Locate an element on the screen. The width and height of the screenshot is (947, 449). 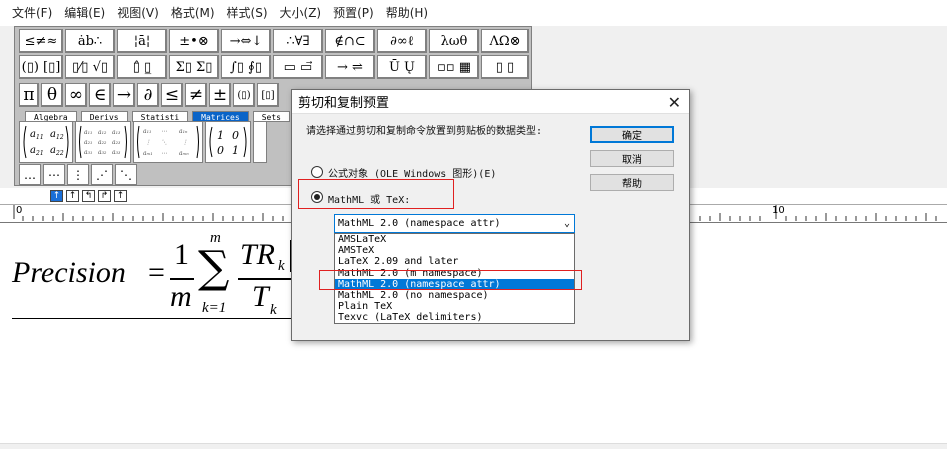
svg-text: a₁ₙ is located at coordinates (183, 131).